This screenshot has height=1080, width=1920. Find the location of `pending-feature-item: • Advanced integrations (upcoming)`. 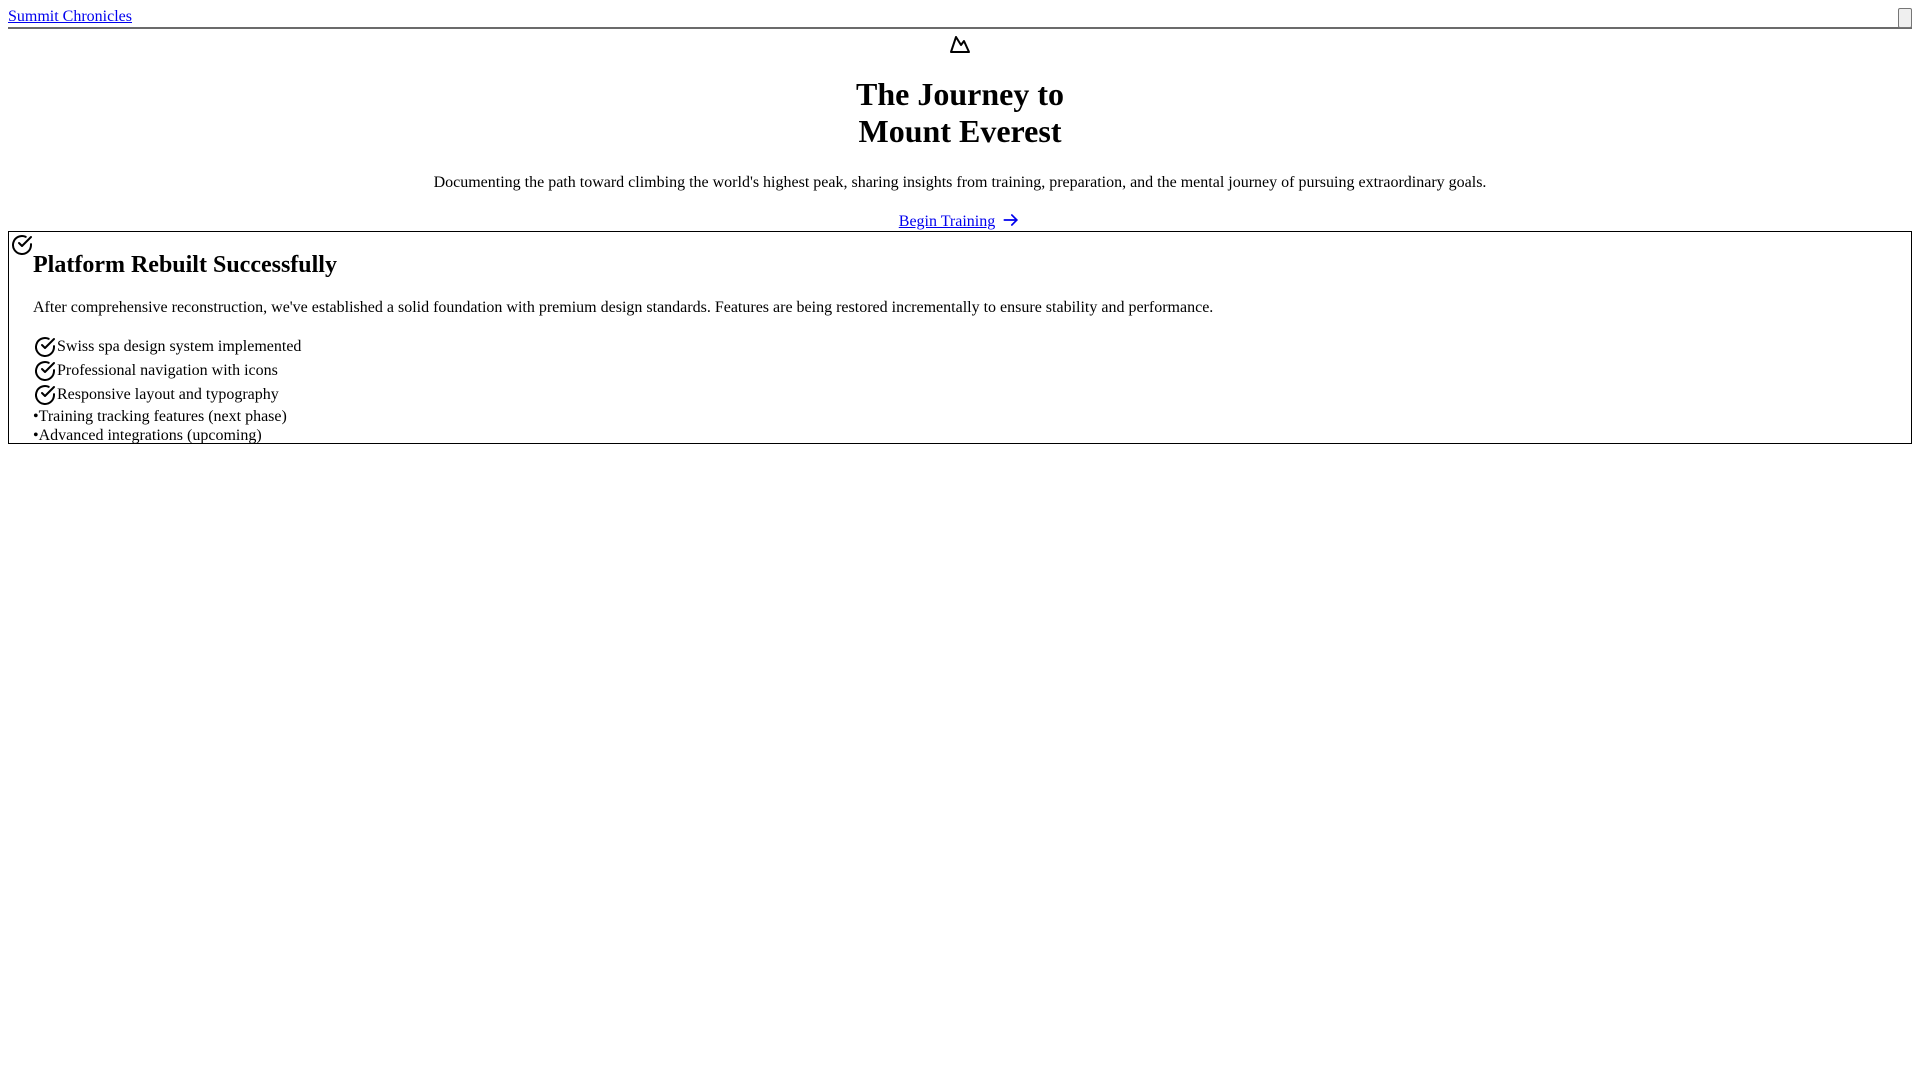

pending-feature-item: • Advanced integrations (upcoming) is located at coordinates (167, 435).